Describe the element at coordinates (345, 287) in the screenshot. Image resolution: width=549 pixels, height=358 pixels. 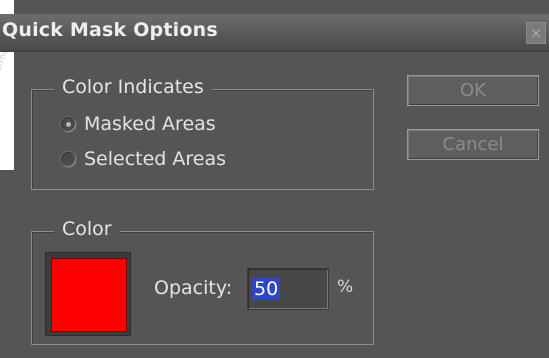
I see `opacity-unit: %` at that location.